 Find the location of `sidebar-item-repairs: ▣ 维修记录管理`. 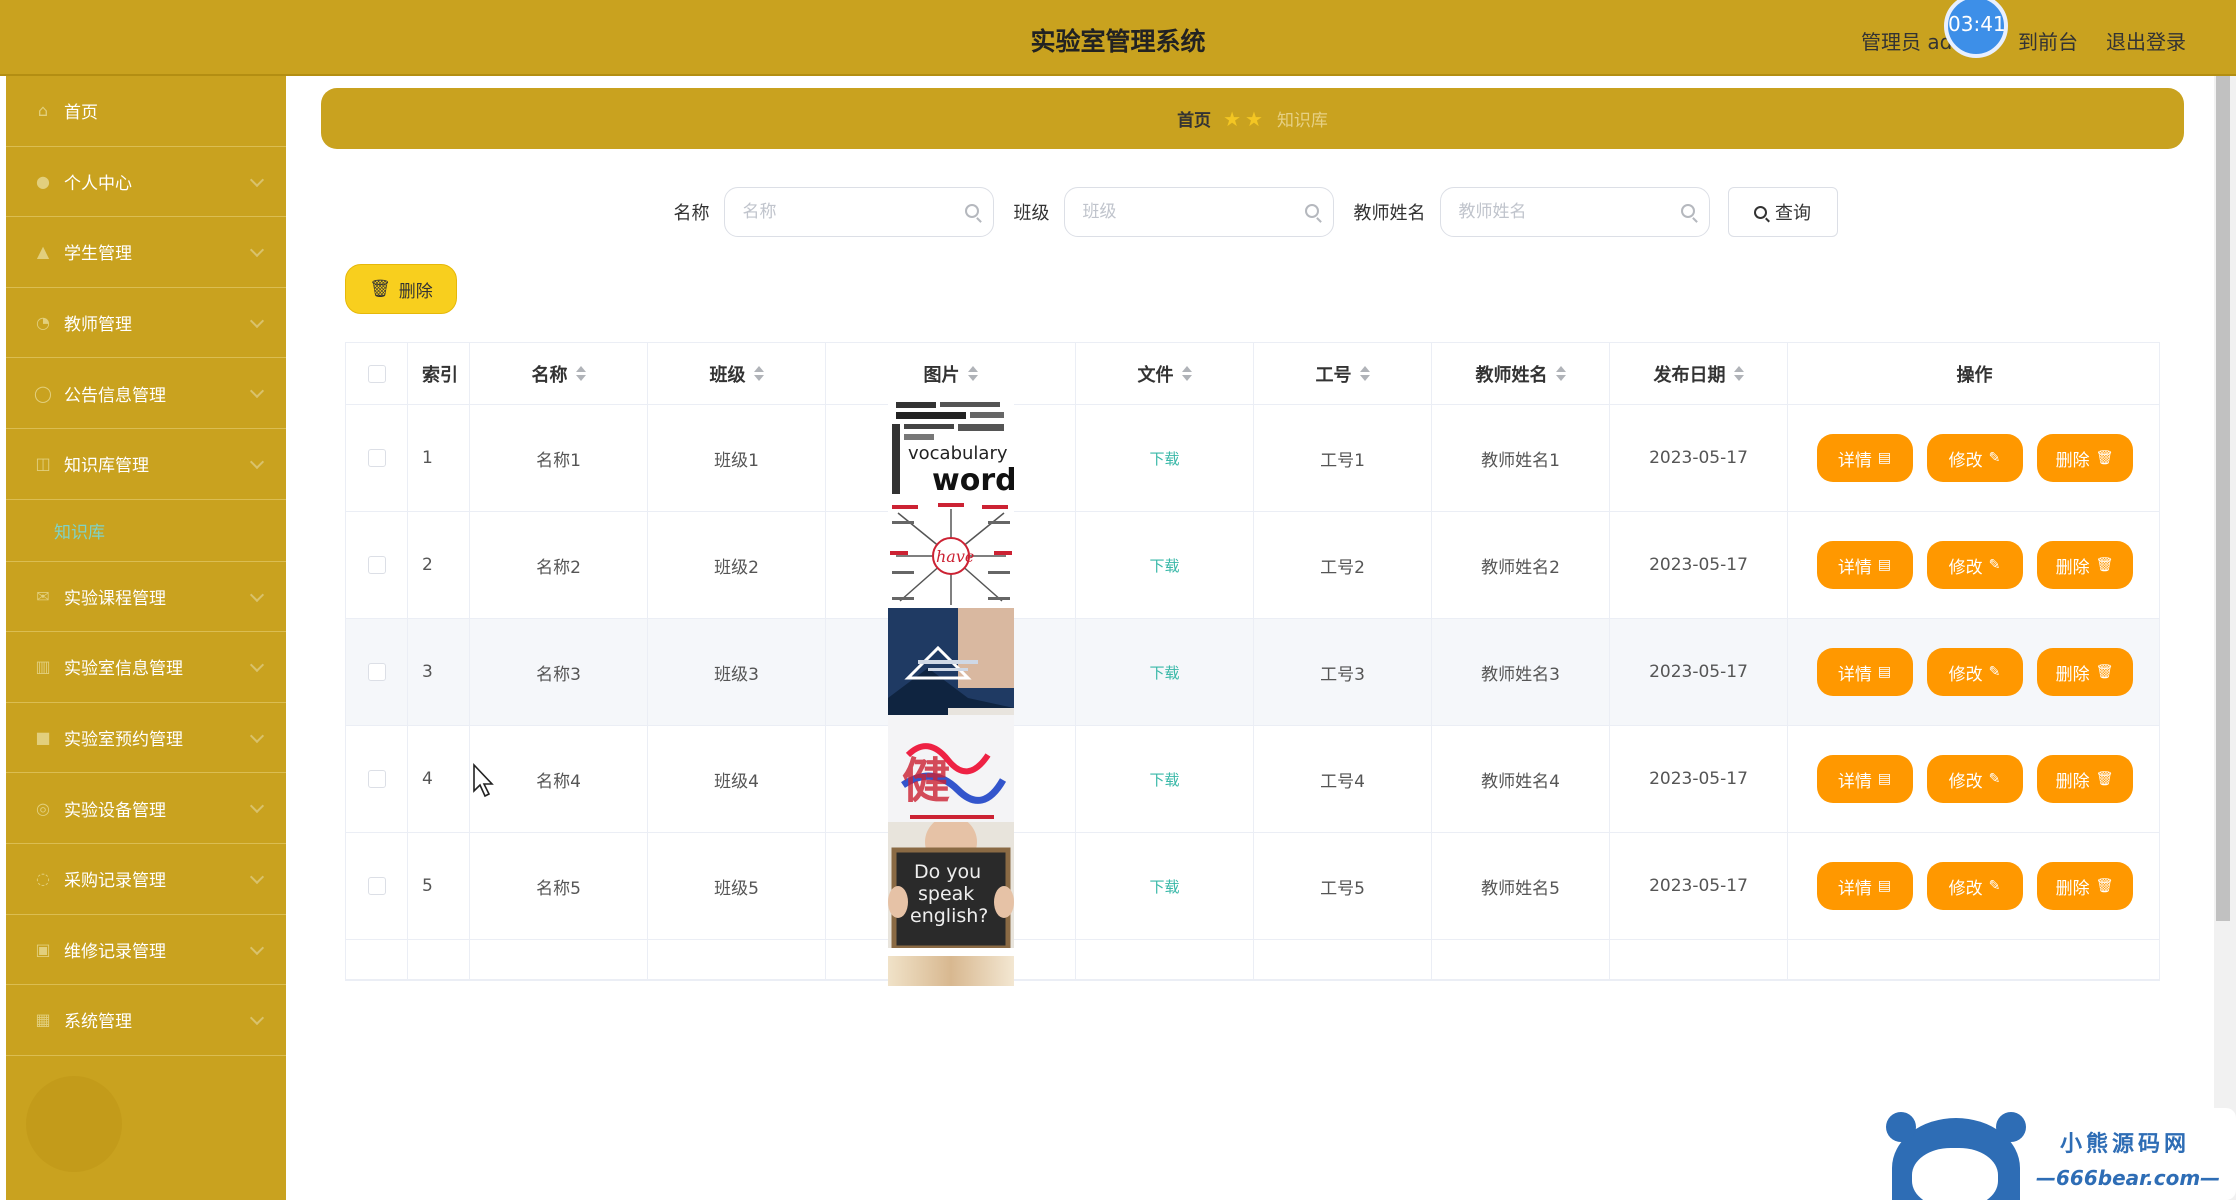

sidebar-item-repairs: ▣ 维修记录管理 is located at coordinates (146, 950).